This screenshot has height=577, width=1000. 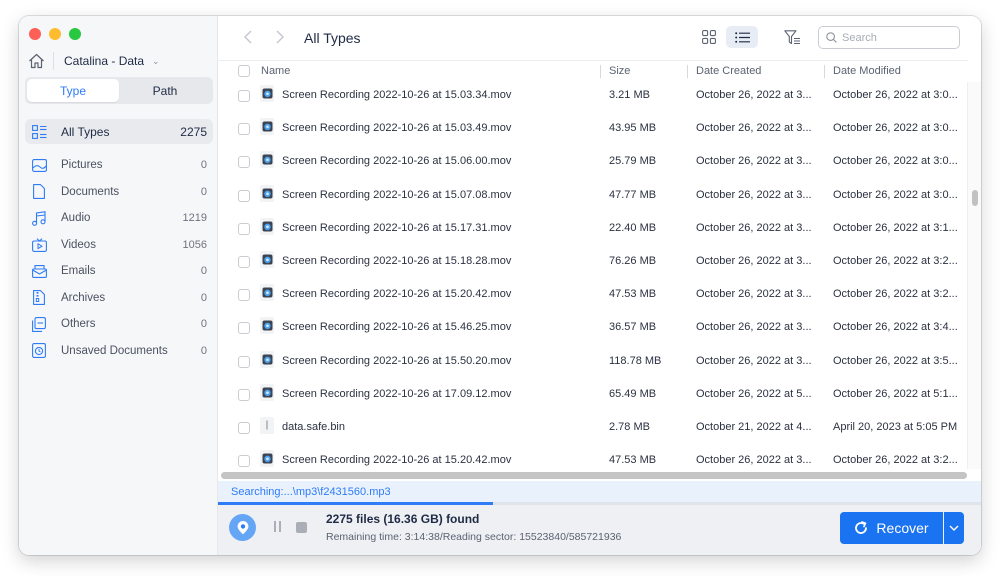 I want to click on sidebar-item-documents: Documents 0, so click(x=119, y=192).